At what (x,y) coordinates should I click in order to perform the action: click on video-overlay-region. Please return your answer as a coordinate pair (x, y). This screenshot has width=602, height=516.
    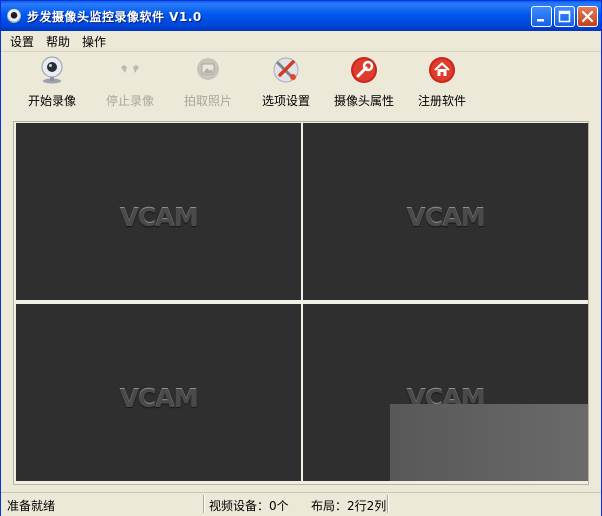
    Looking at the image, I should click on (489, 442).